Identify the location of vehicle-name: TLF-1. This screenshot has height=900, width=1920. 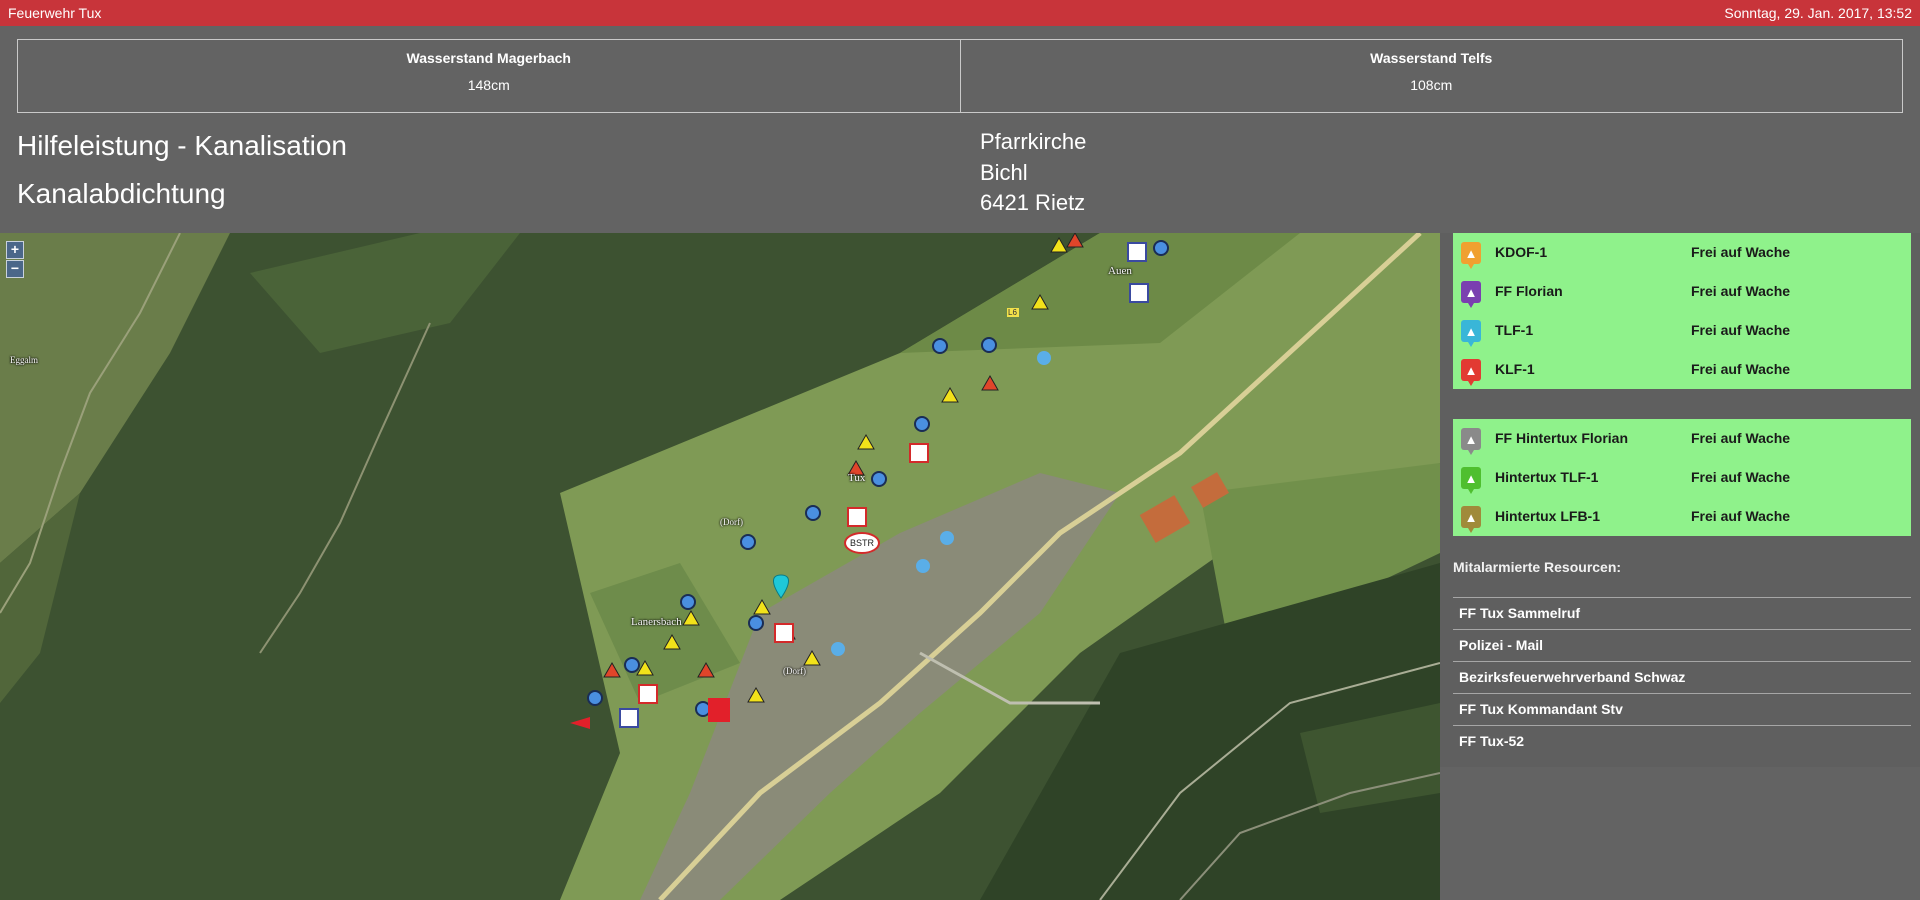
(1514, 330).